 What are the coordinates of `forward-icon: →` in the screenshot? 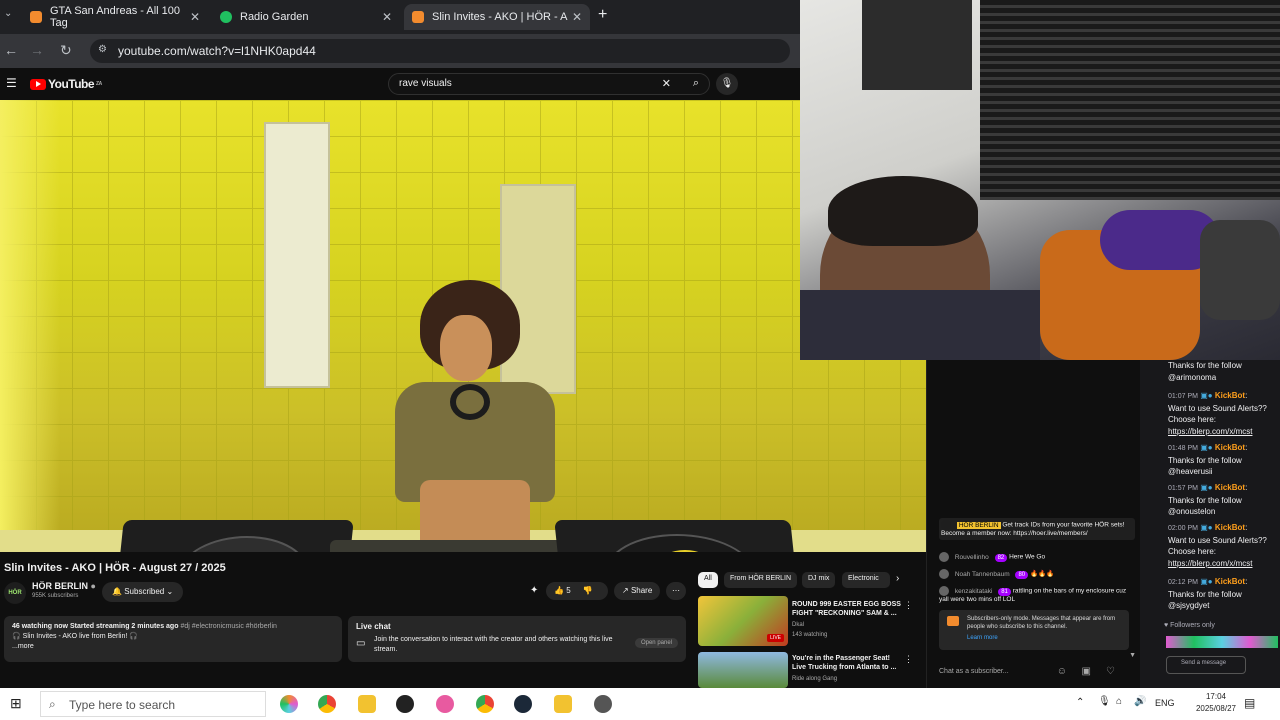 It's located at (37, 50).